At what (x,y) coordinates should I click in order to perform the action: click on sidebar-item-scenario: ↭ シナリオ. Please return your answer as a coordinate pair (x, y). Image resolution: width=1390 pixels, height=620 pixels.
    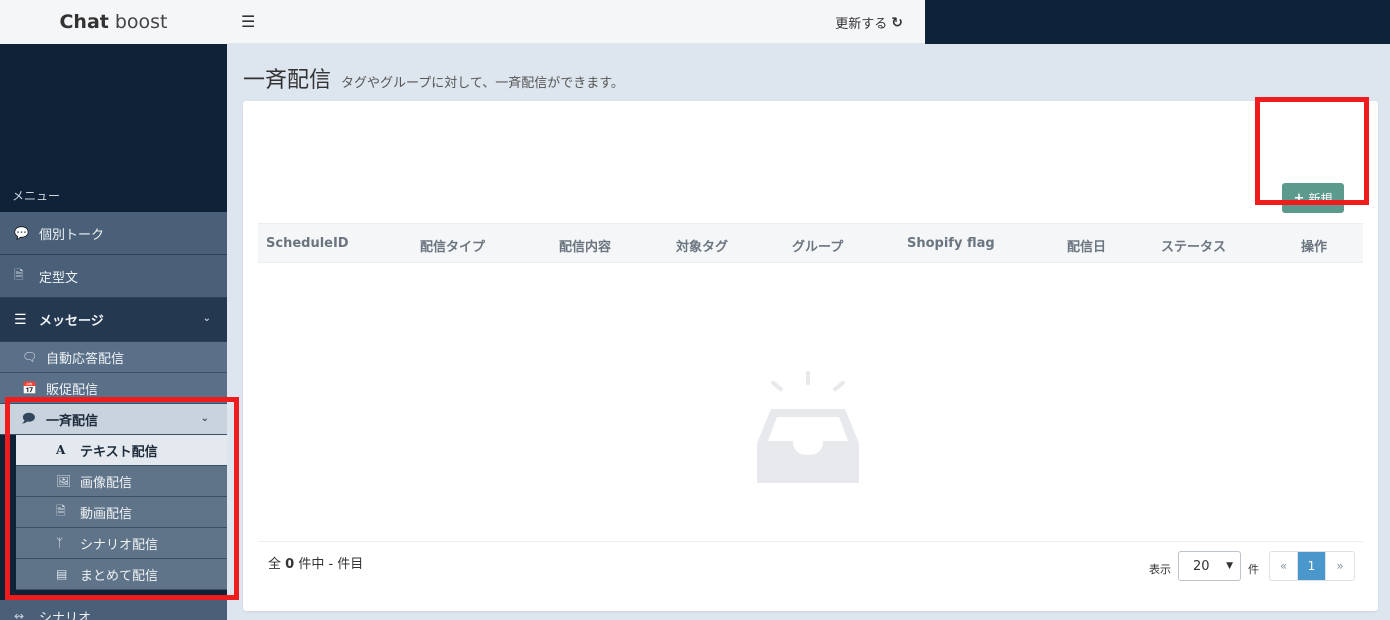
    Looking at the image, I should click on (113, 610).